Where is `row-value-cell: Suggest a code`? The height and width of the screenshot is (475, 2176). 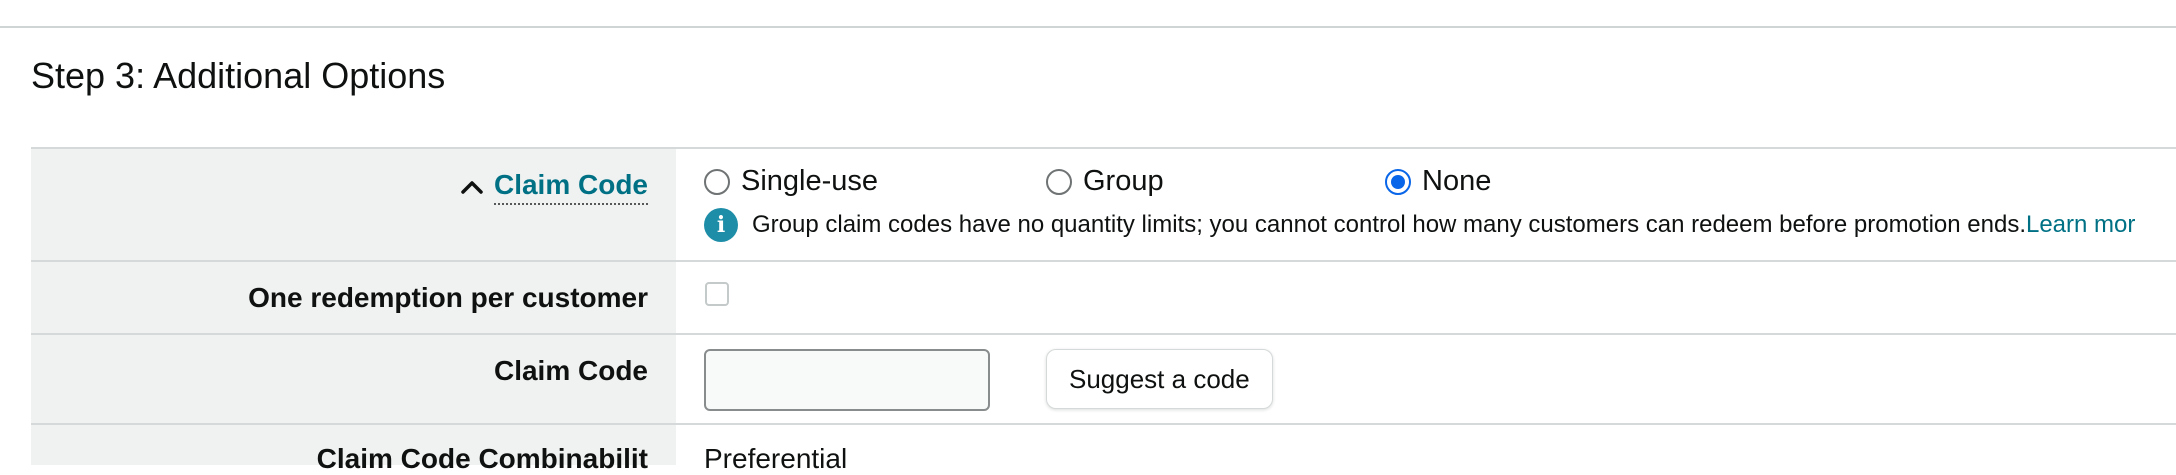
row-value-cell: Suggest a code is located at coordinates (1426, 379).